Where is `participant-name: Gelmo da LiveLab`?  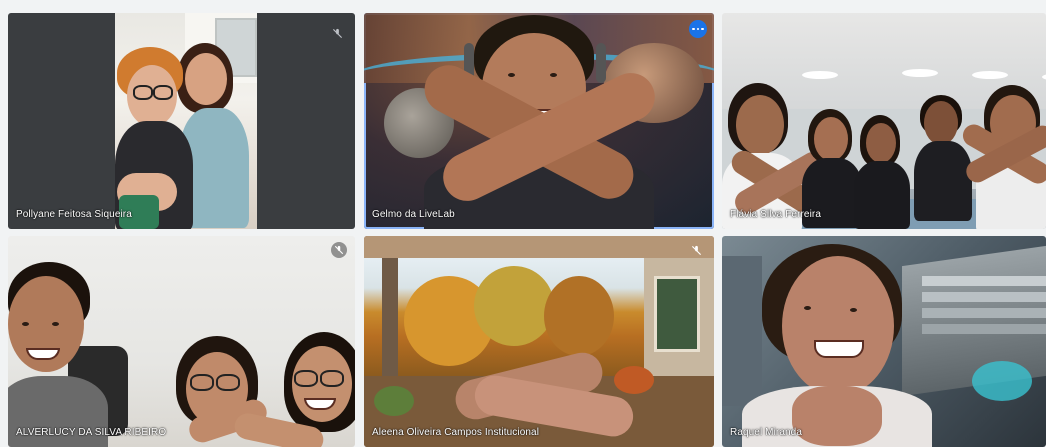
participant-name: Gelmo da LiveLab is located at coordinates (413, 214).